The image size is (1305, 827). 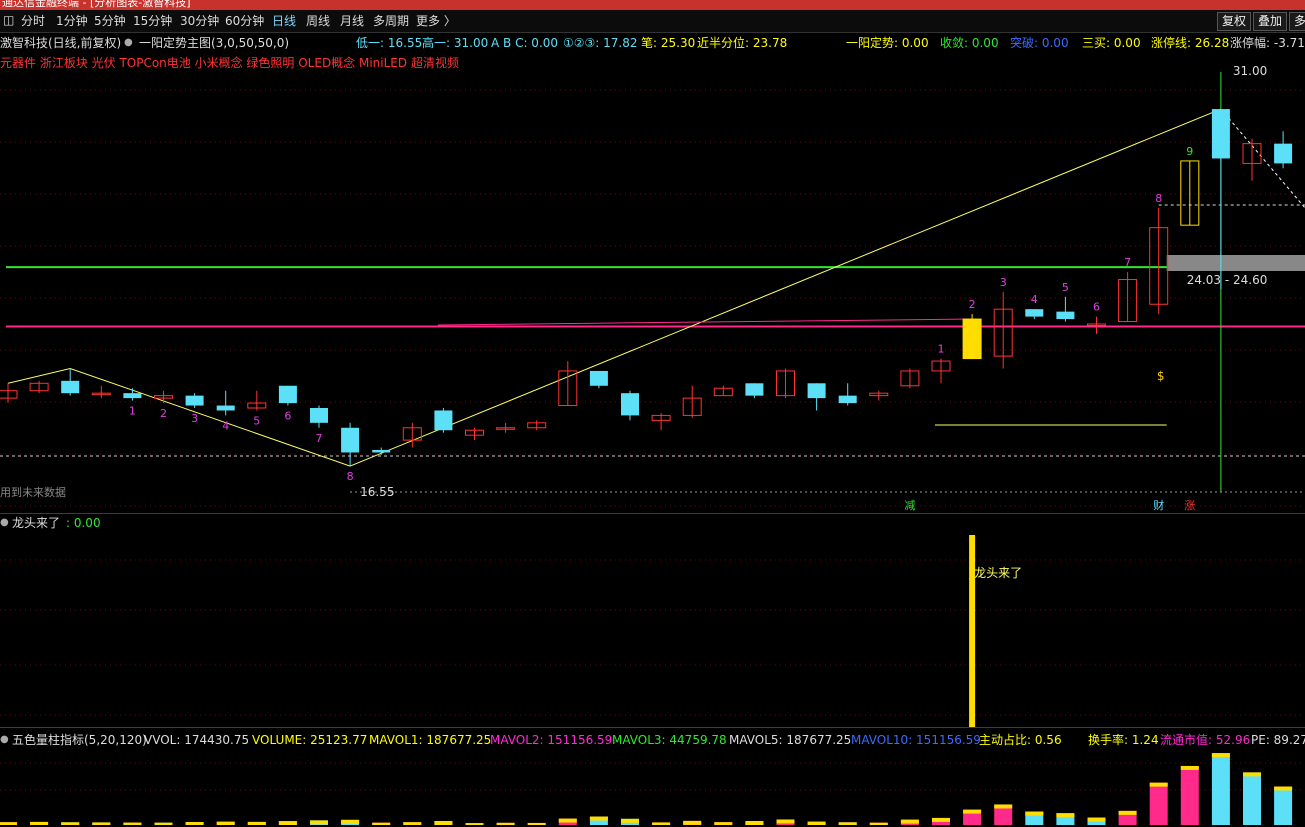 What do you see at coordinates (33, 492) in the screenshot?
I see `future-data-note: 用到未来数据` at bounding box center [33, 492].